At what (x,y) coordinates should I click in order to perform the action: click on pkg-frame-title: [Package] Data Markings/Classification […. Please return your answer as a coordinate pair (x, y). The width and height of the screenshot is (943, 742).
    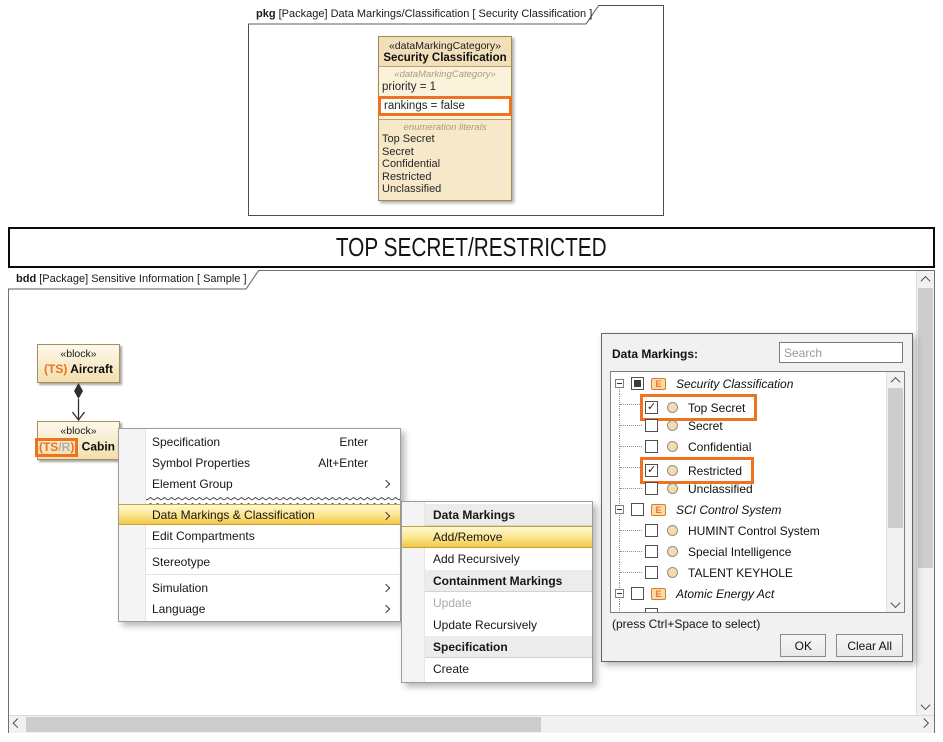
    Looking at the image, I should click on (435, 14).